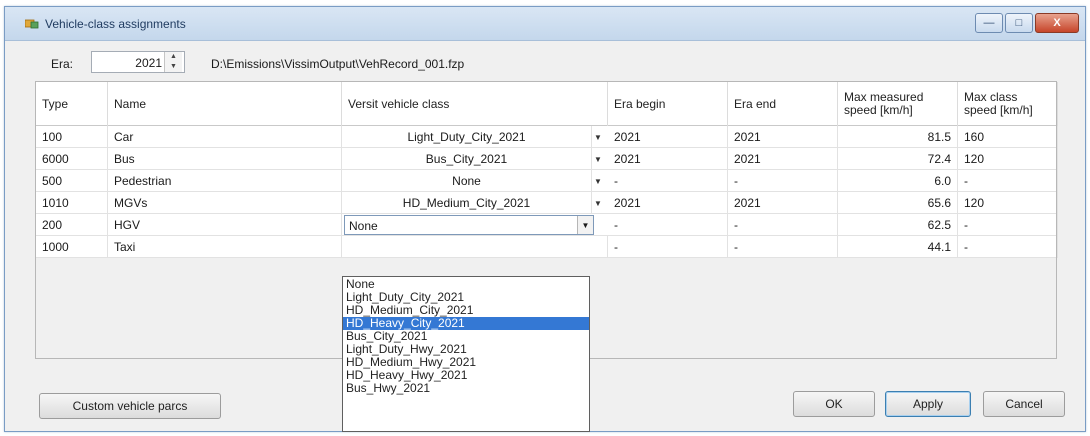 Image resolution: width=1090 pixels, height=436 pixels. What do you see at coordinates (783, 104) in the screenshot?
I see `col-era-end: Era end` at bounding box center [783, 104].